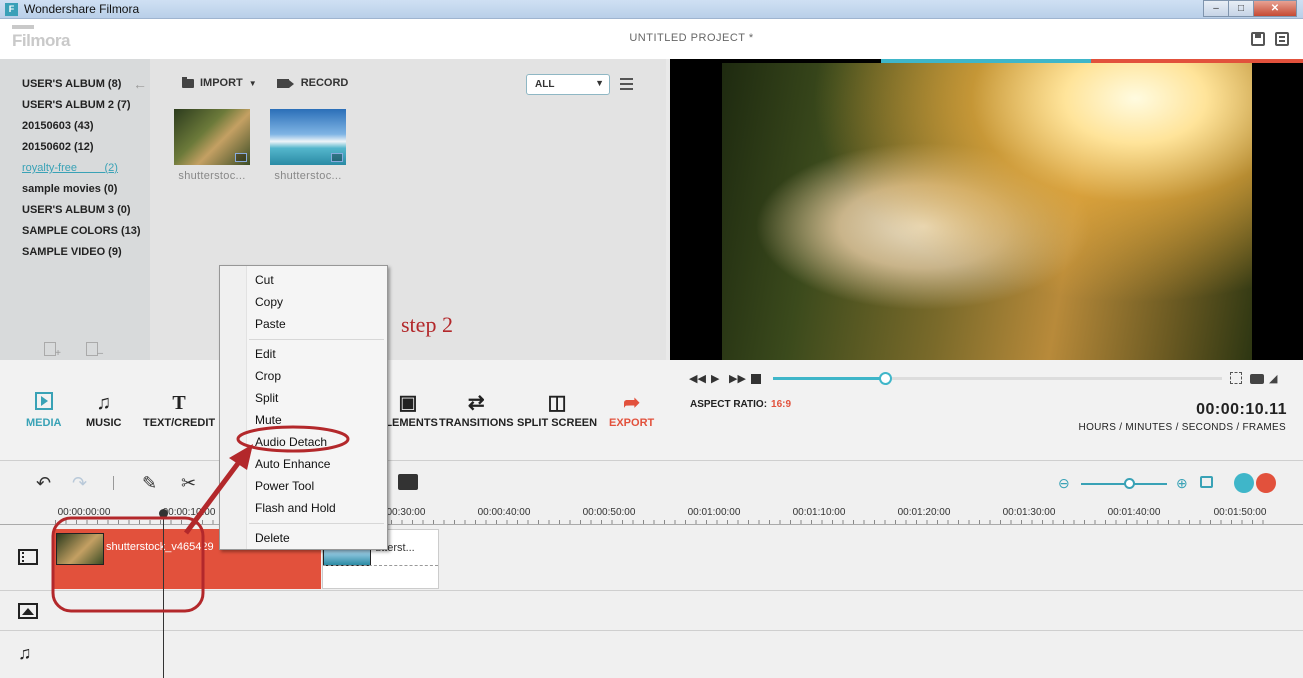 This screenshot has width=1303, height=678. Describe the element at coordinates (113, 483) in the screenshot. I see `toolbar-divider` at that location.